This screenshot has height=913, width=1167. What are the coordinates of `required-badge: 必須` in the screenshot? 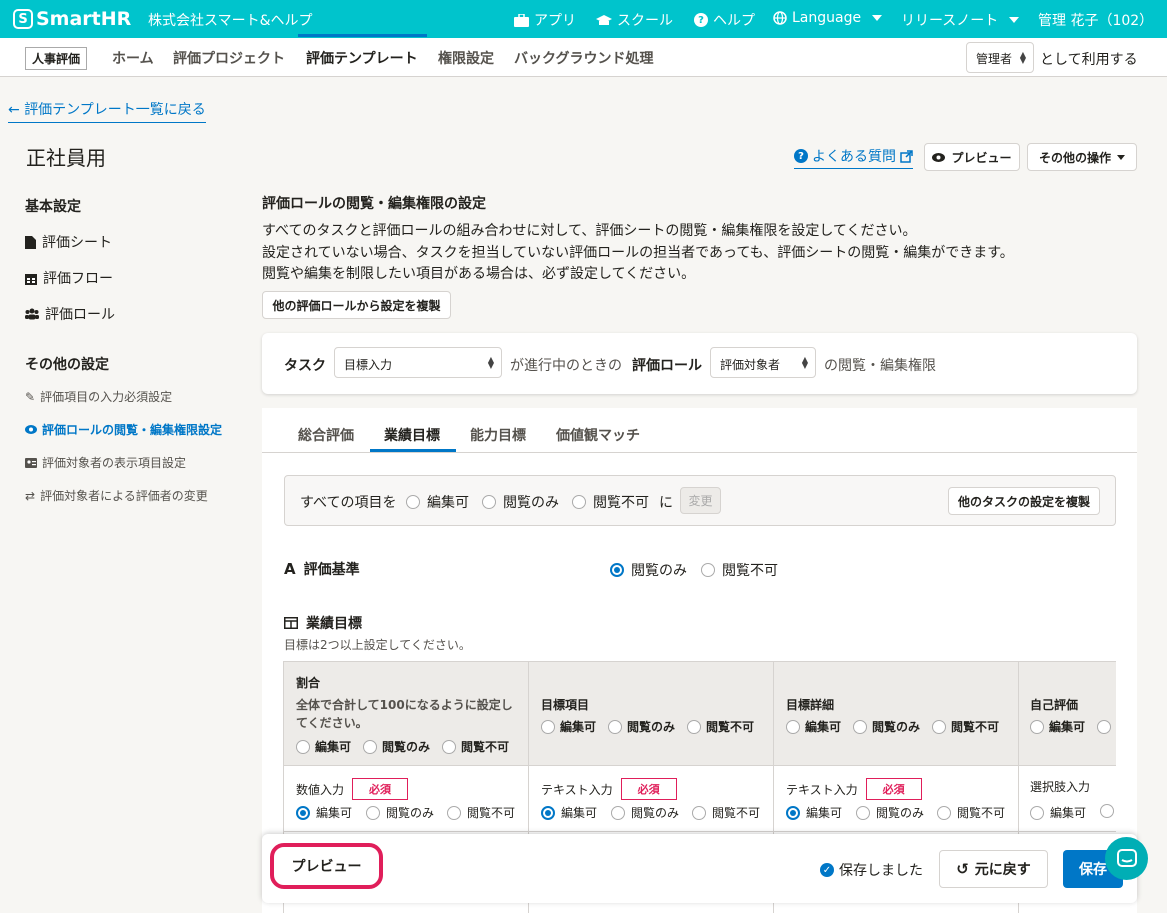 It's located at (648, 789).